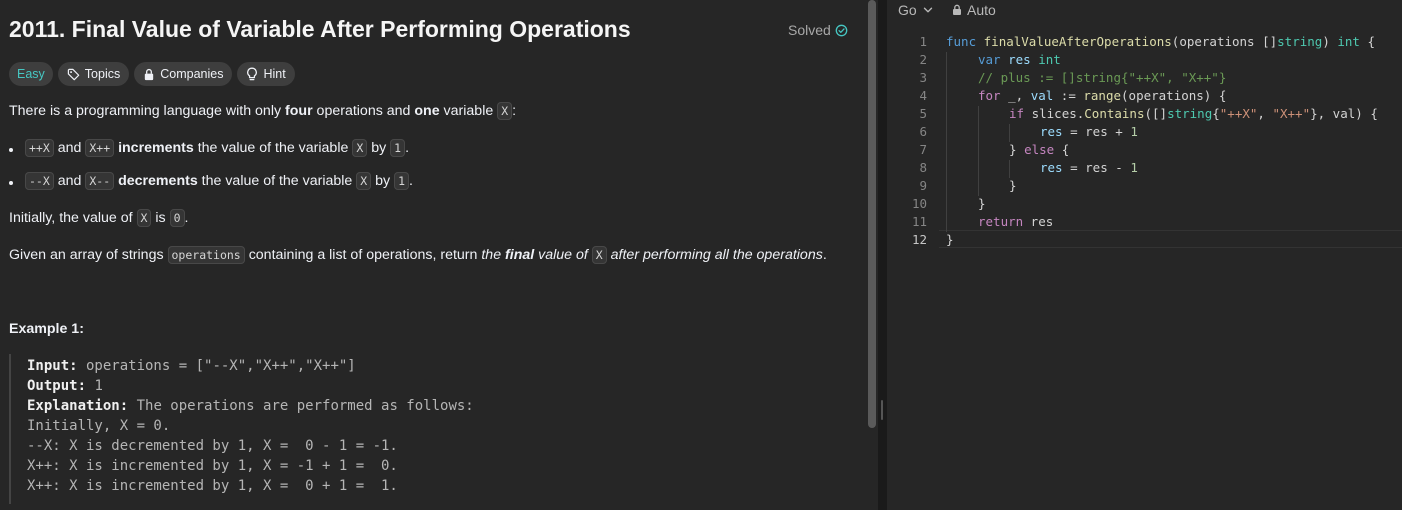 Image resolution: width=1402 pixels, height=510 pixels. What do you see at coordinates (252, 74) in the screenshot?
I see `lightbulb-icon` at bounding box center [252, 74].